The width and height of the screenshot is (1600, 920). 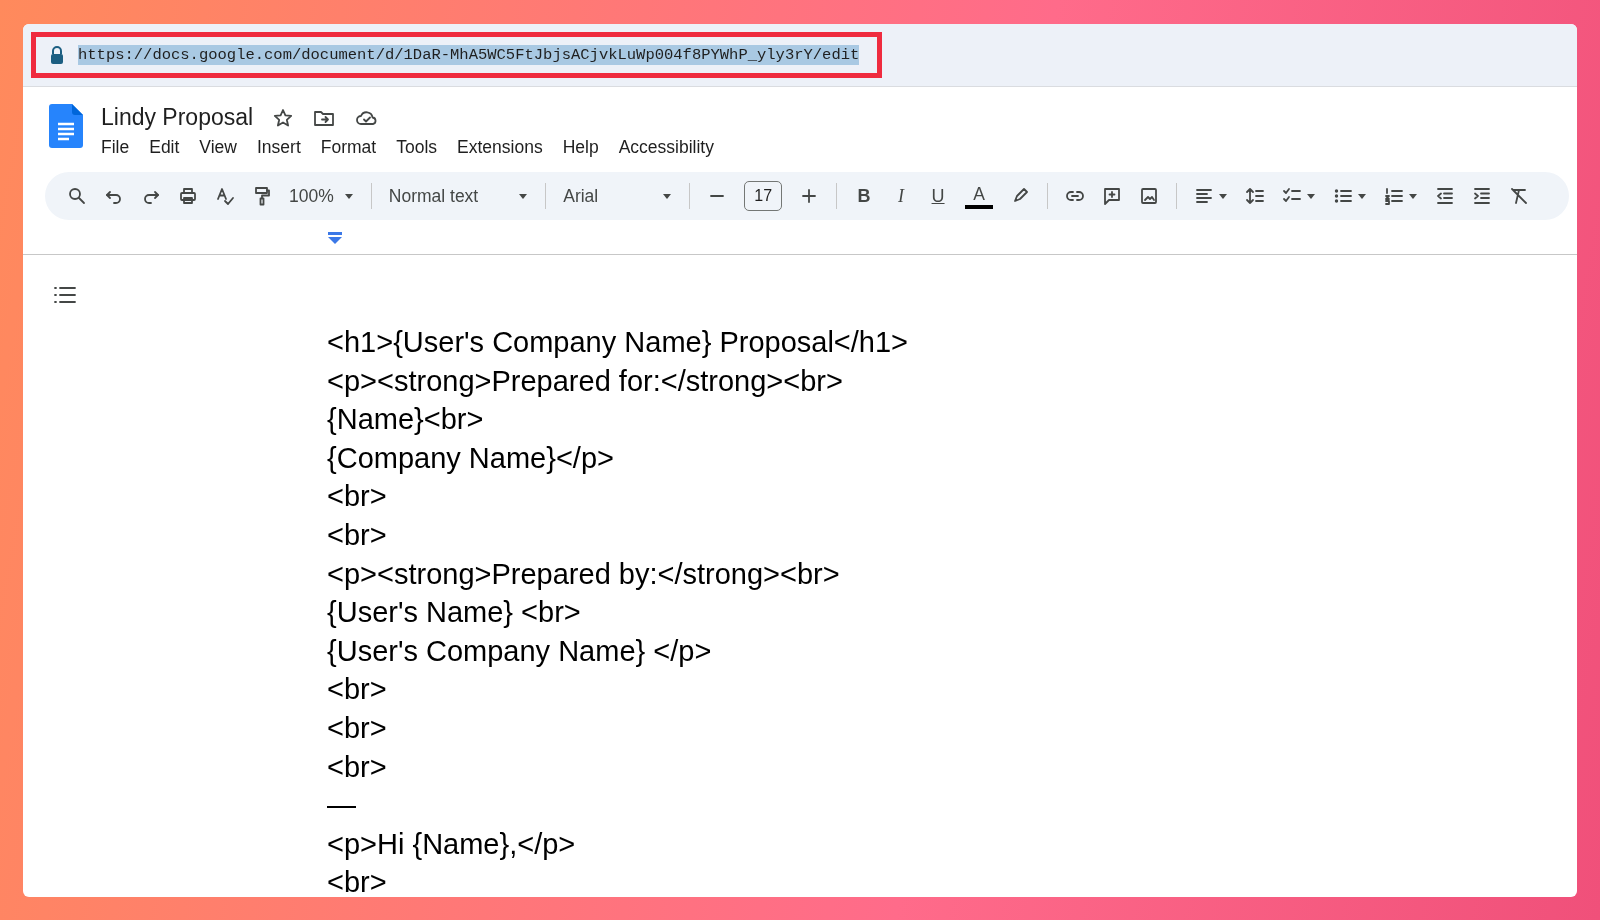 I want to click on bold-button: B, so click(x=864, y=196).